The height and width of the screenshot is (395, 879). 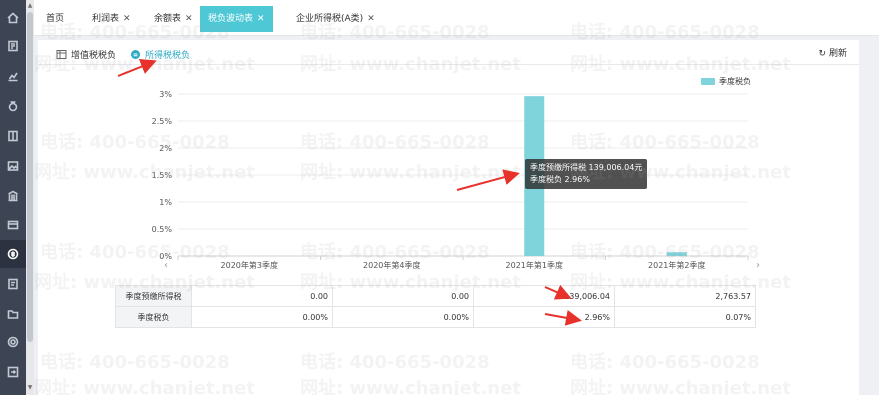 What do you see at coordinates (13, 106) in the screenshot?
I see `money-bag-icon` at bounding box center [13, 106].